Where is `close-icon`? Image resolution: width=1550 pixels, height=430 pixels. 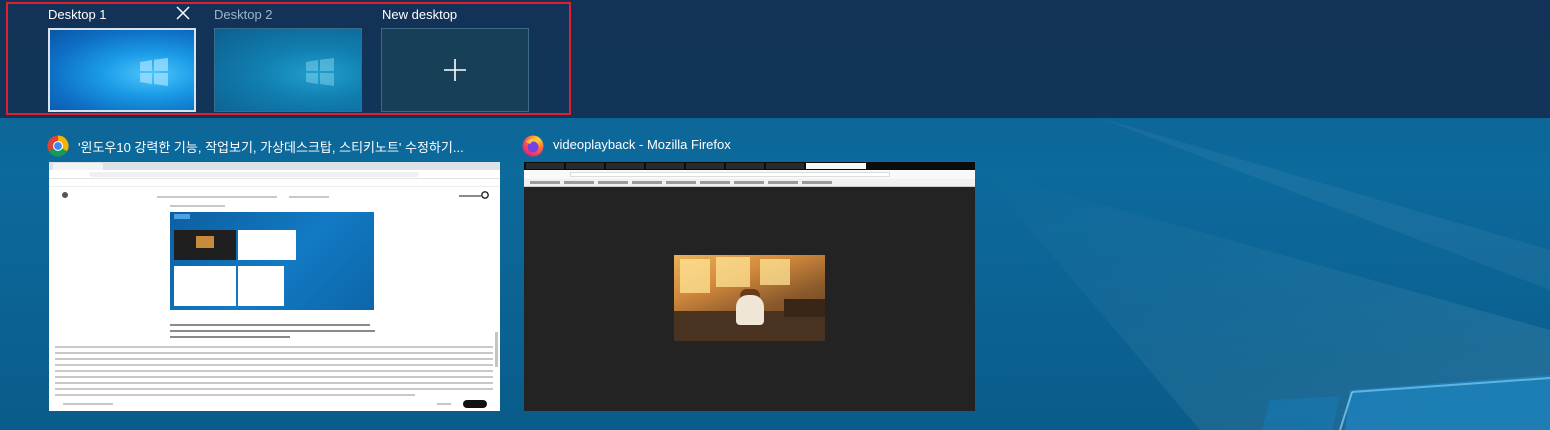
close-icon is located at coordinates (183, 13).